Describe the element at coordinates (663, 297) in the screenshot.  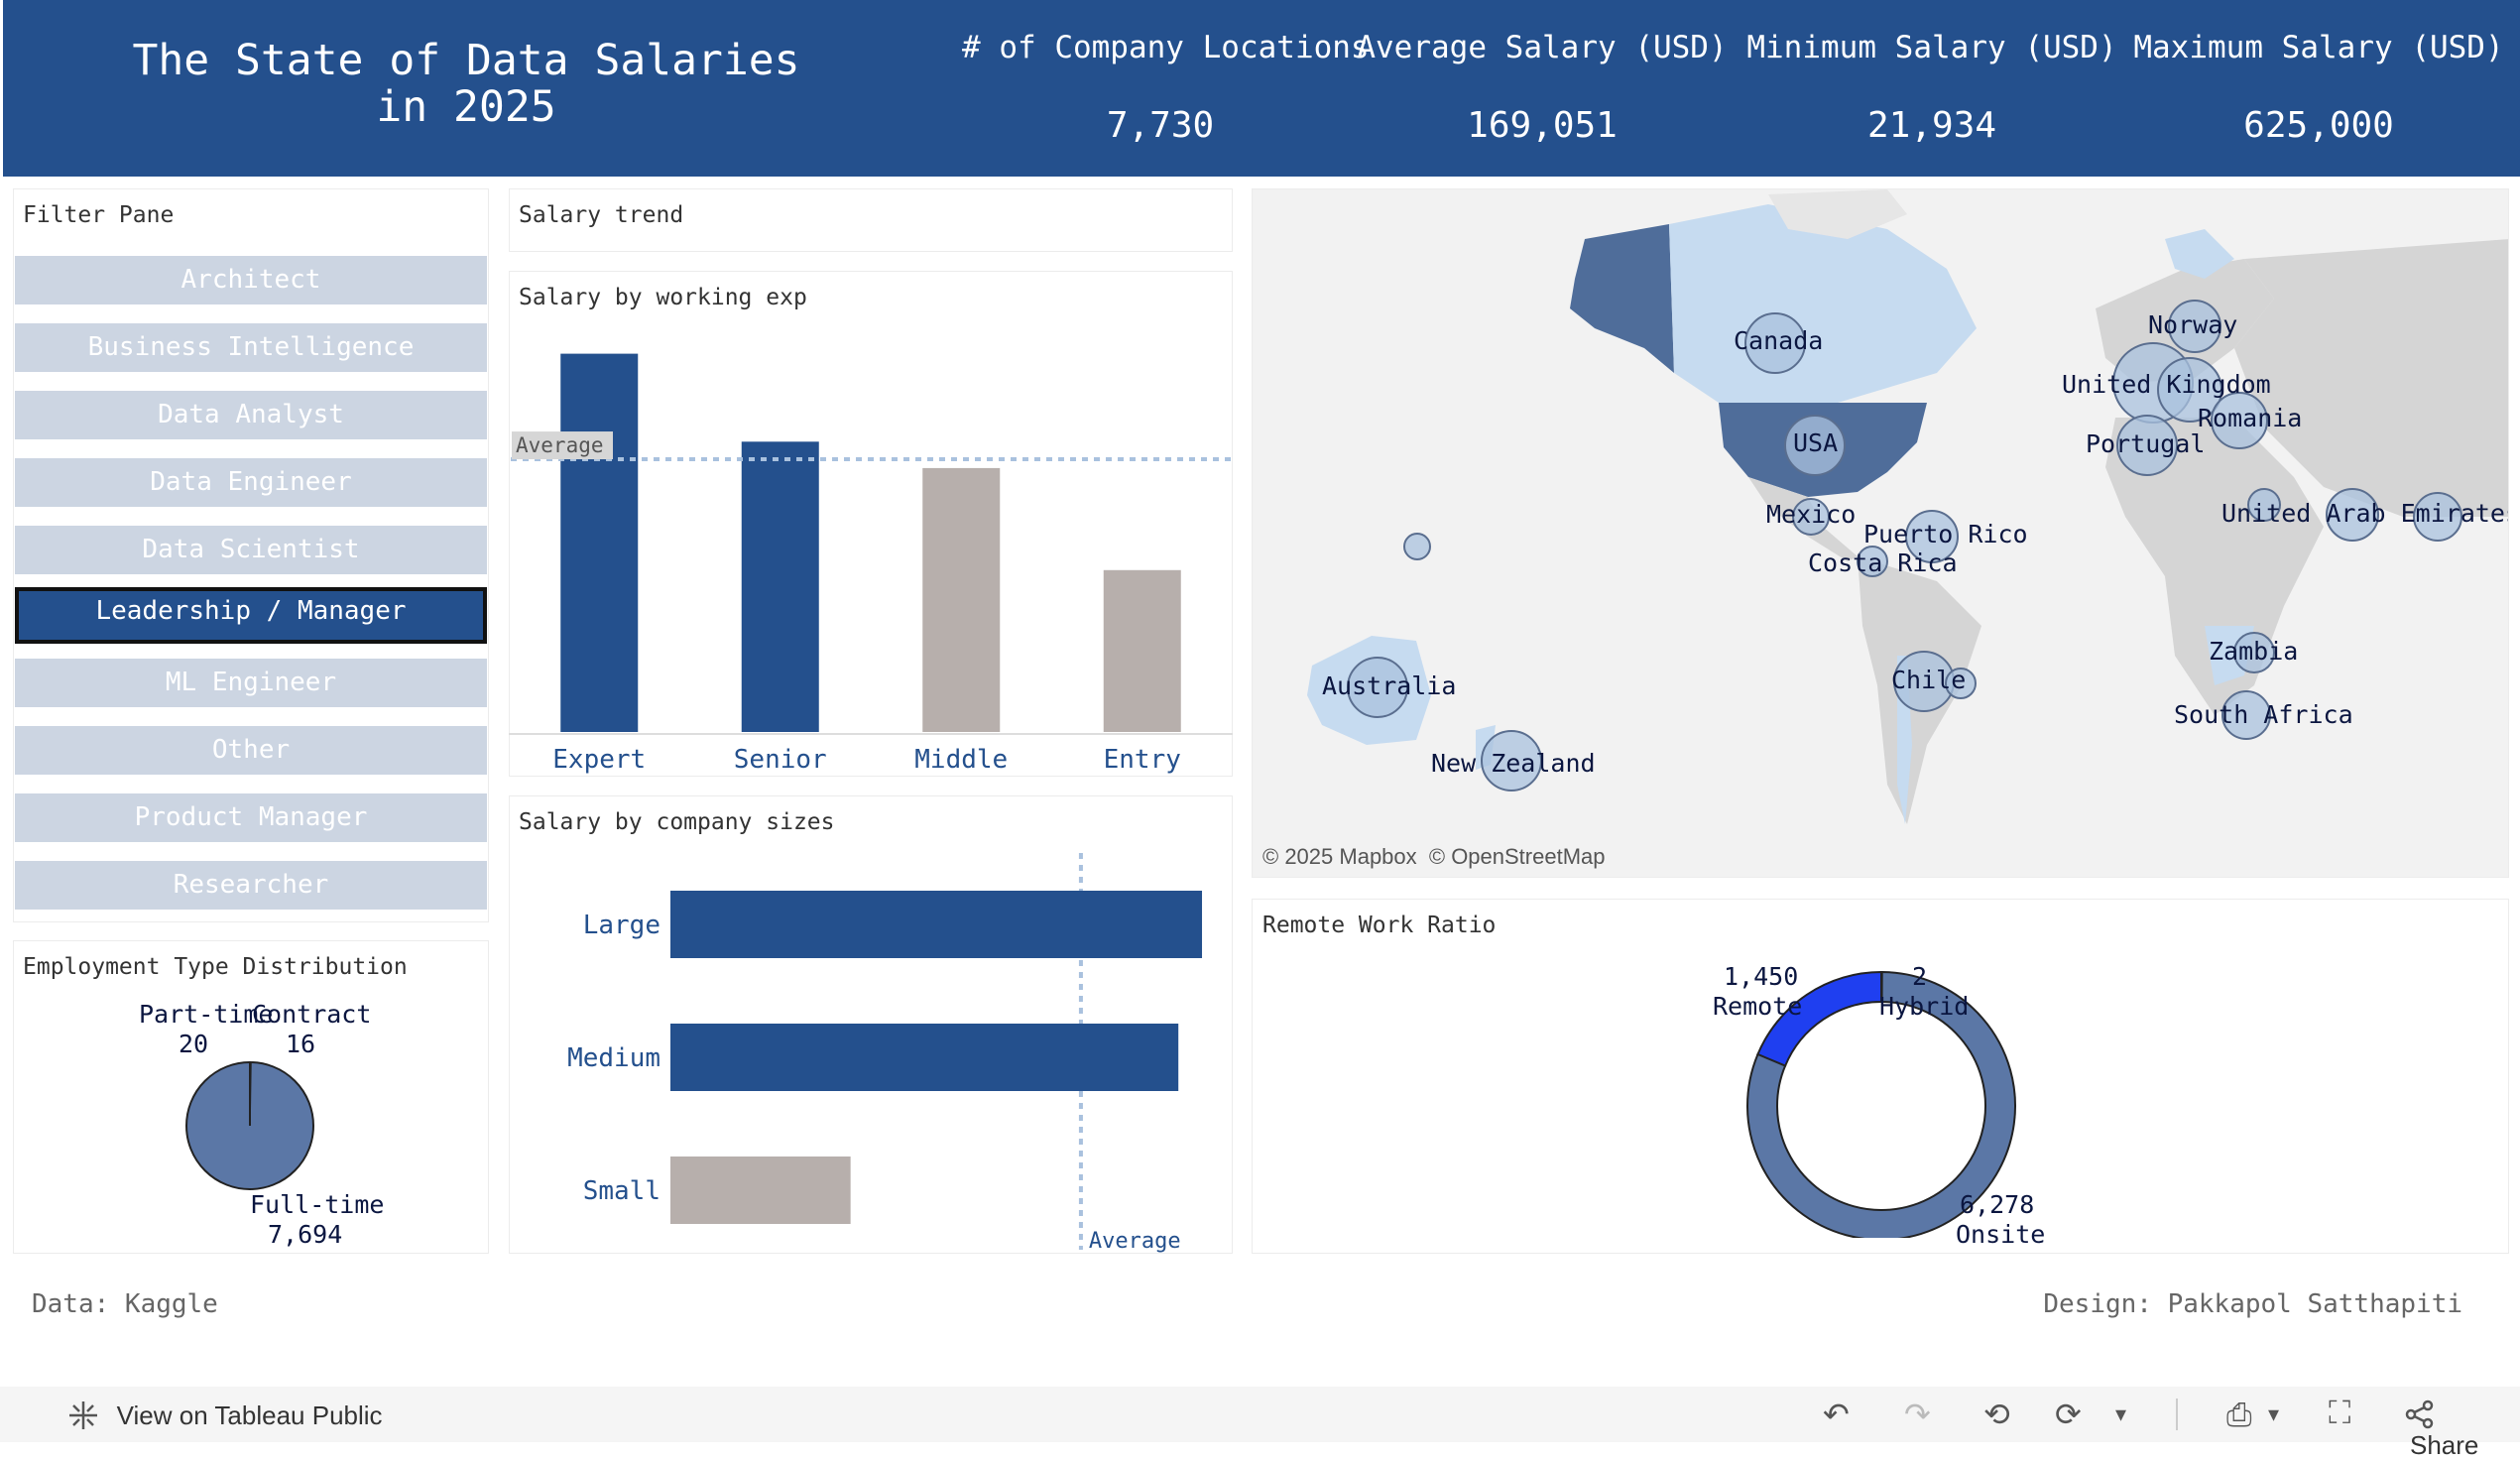
I see `exp-chart-title: Salary by working exp` at that location.